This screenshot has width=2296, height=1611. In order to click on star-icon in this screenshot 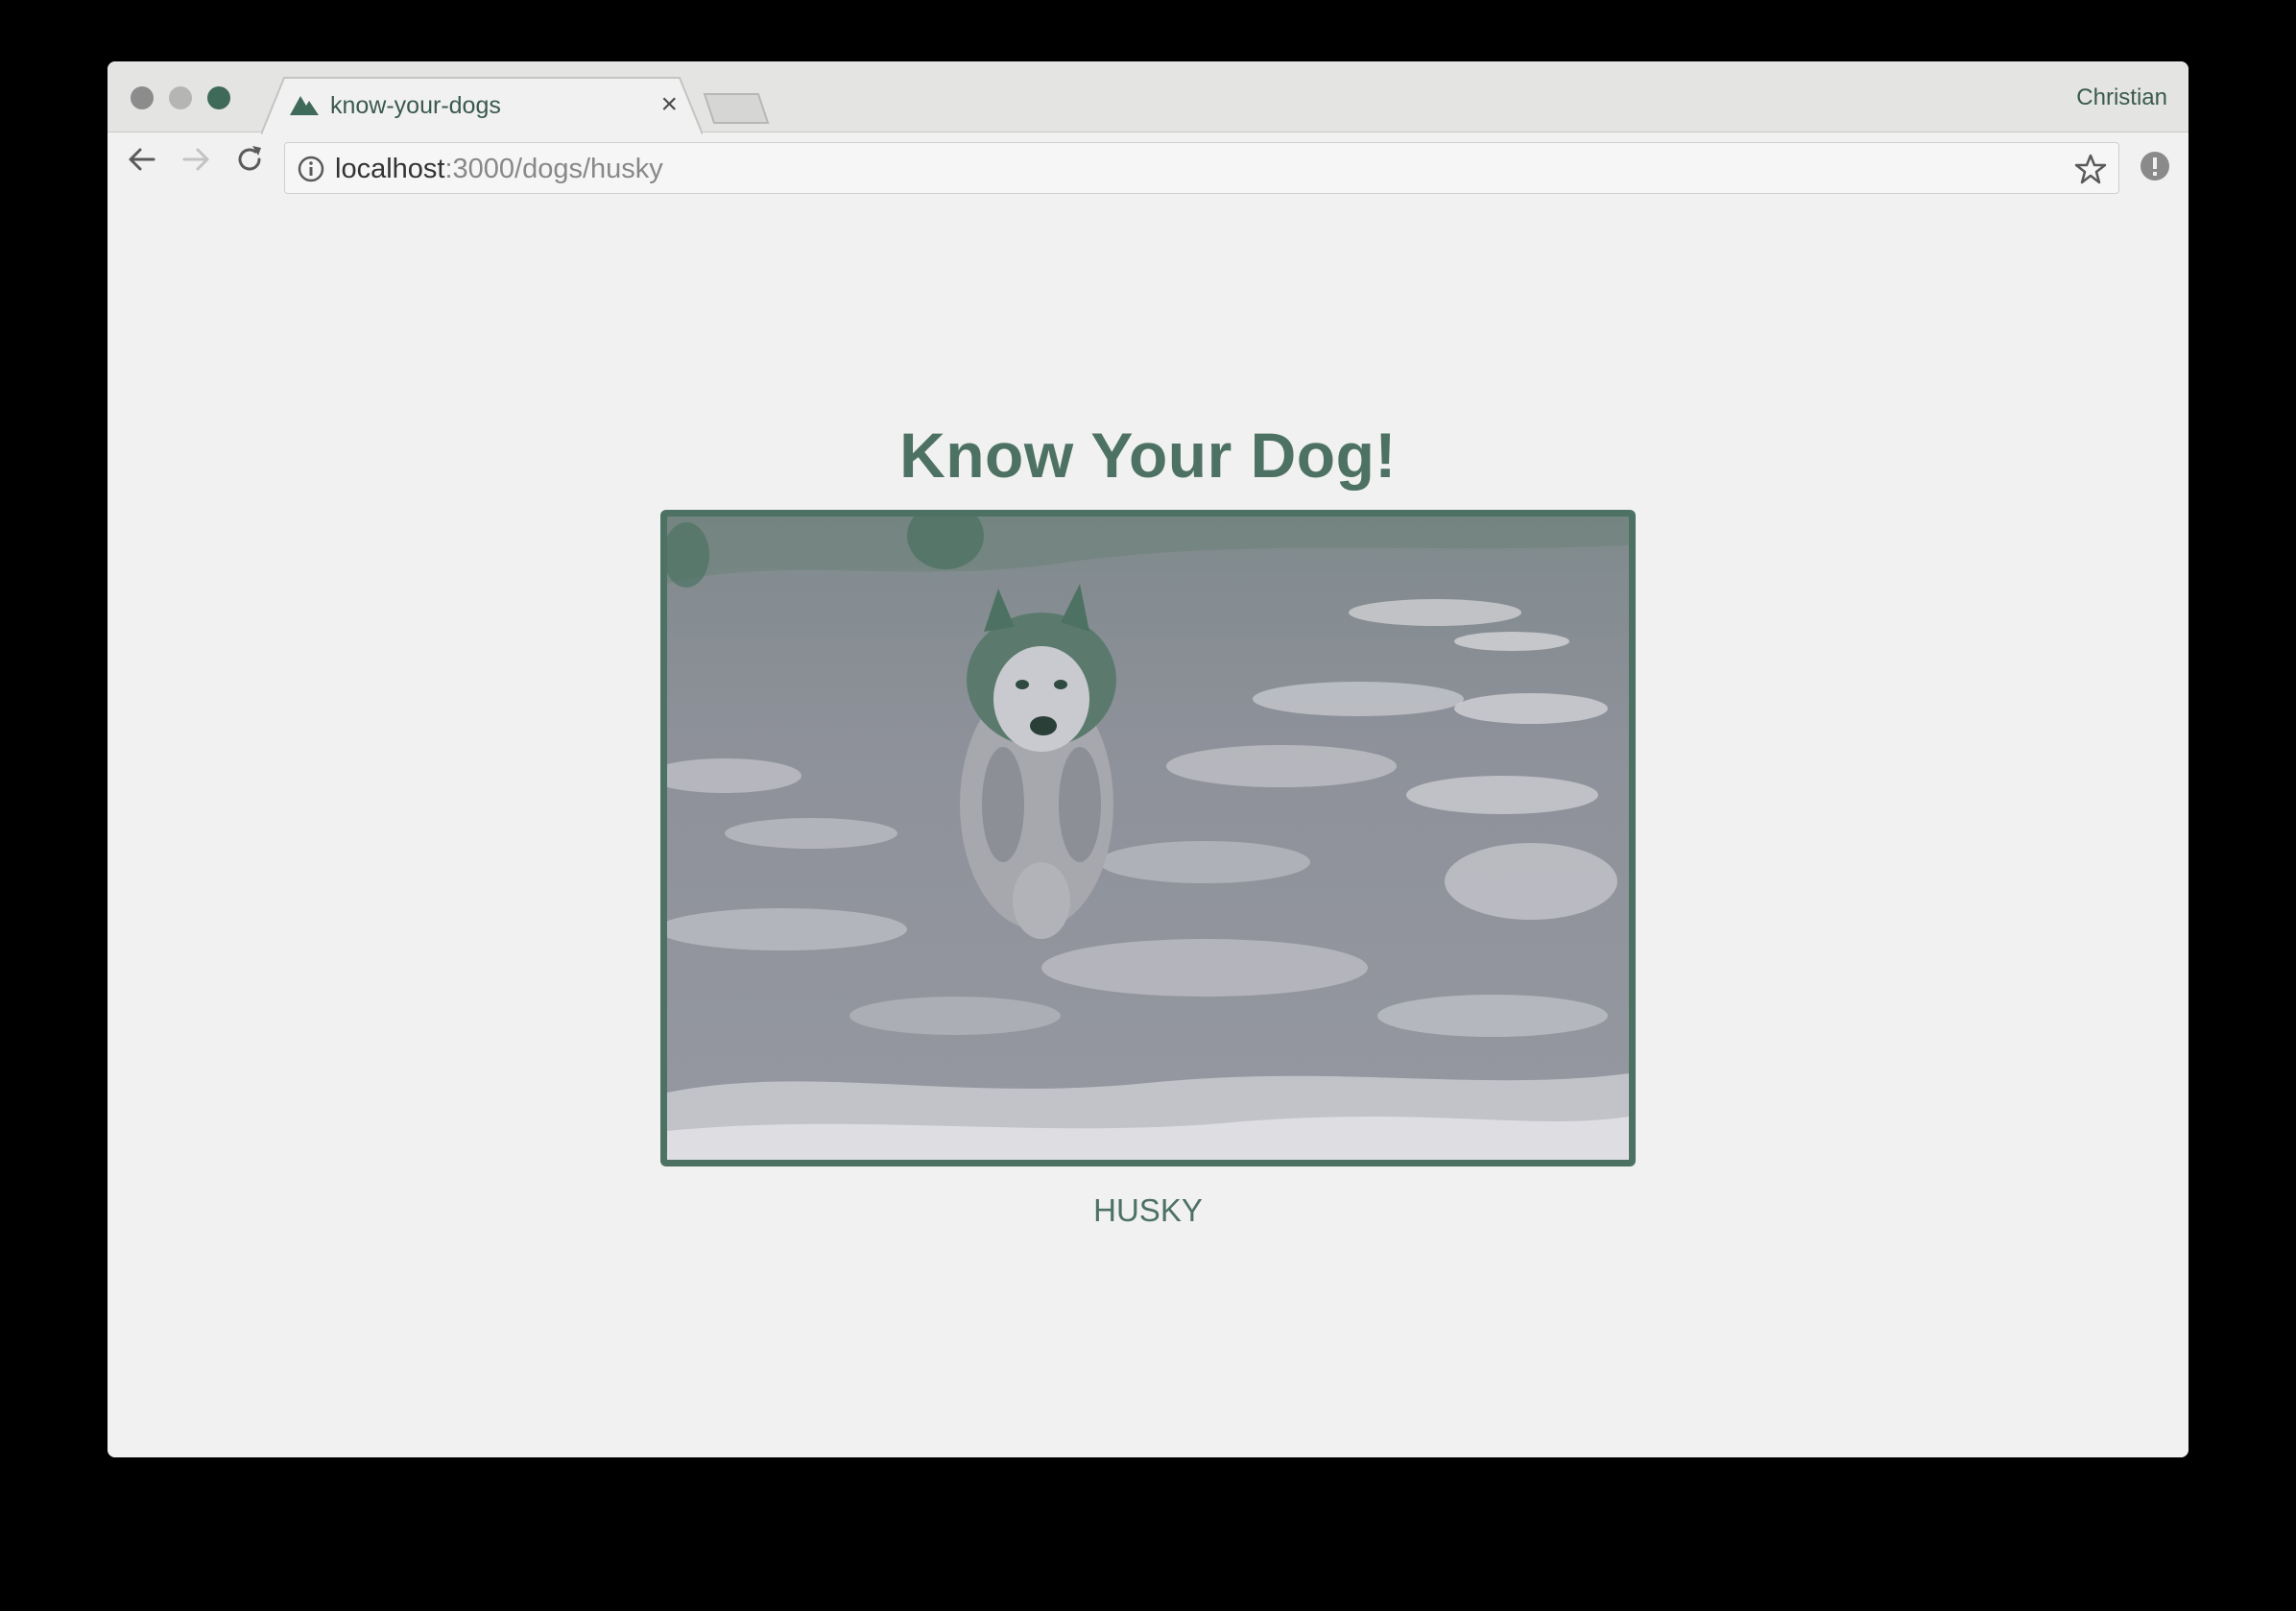, I will do `click(2091, 169)`.